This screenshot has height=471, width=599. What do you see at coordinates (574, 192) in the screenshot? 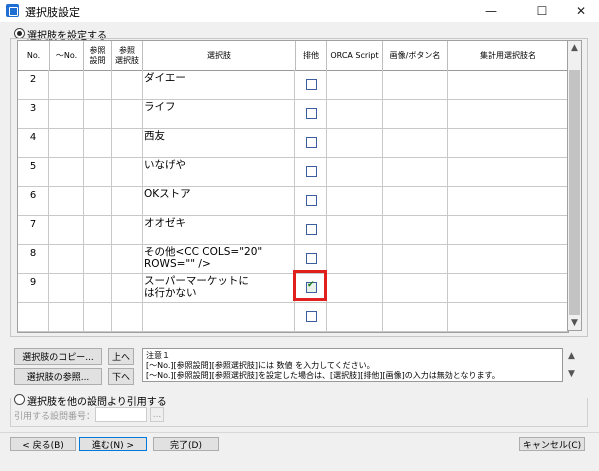
I see `scrollbar-thumb` at bounding box center [574, 192].